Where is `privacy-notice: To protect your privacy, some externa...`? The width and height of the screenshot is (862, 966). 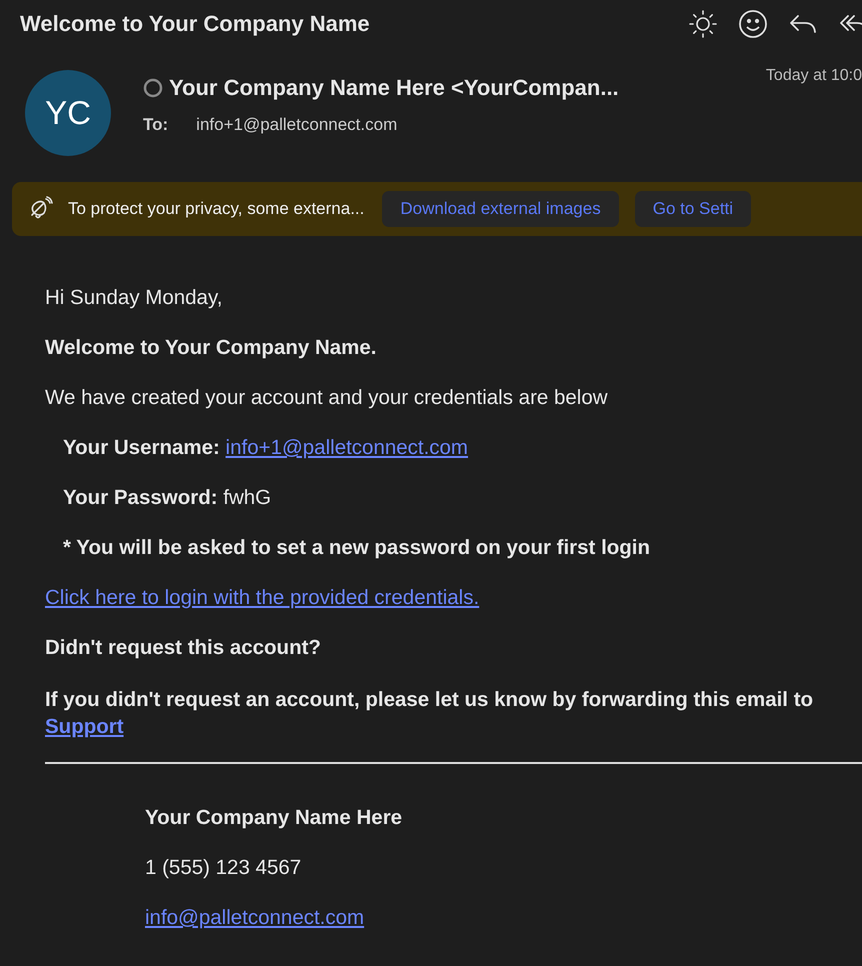 privacy-notice: To protect your privacy, some externa... is located at coordinates (216, 209).